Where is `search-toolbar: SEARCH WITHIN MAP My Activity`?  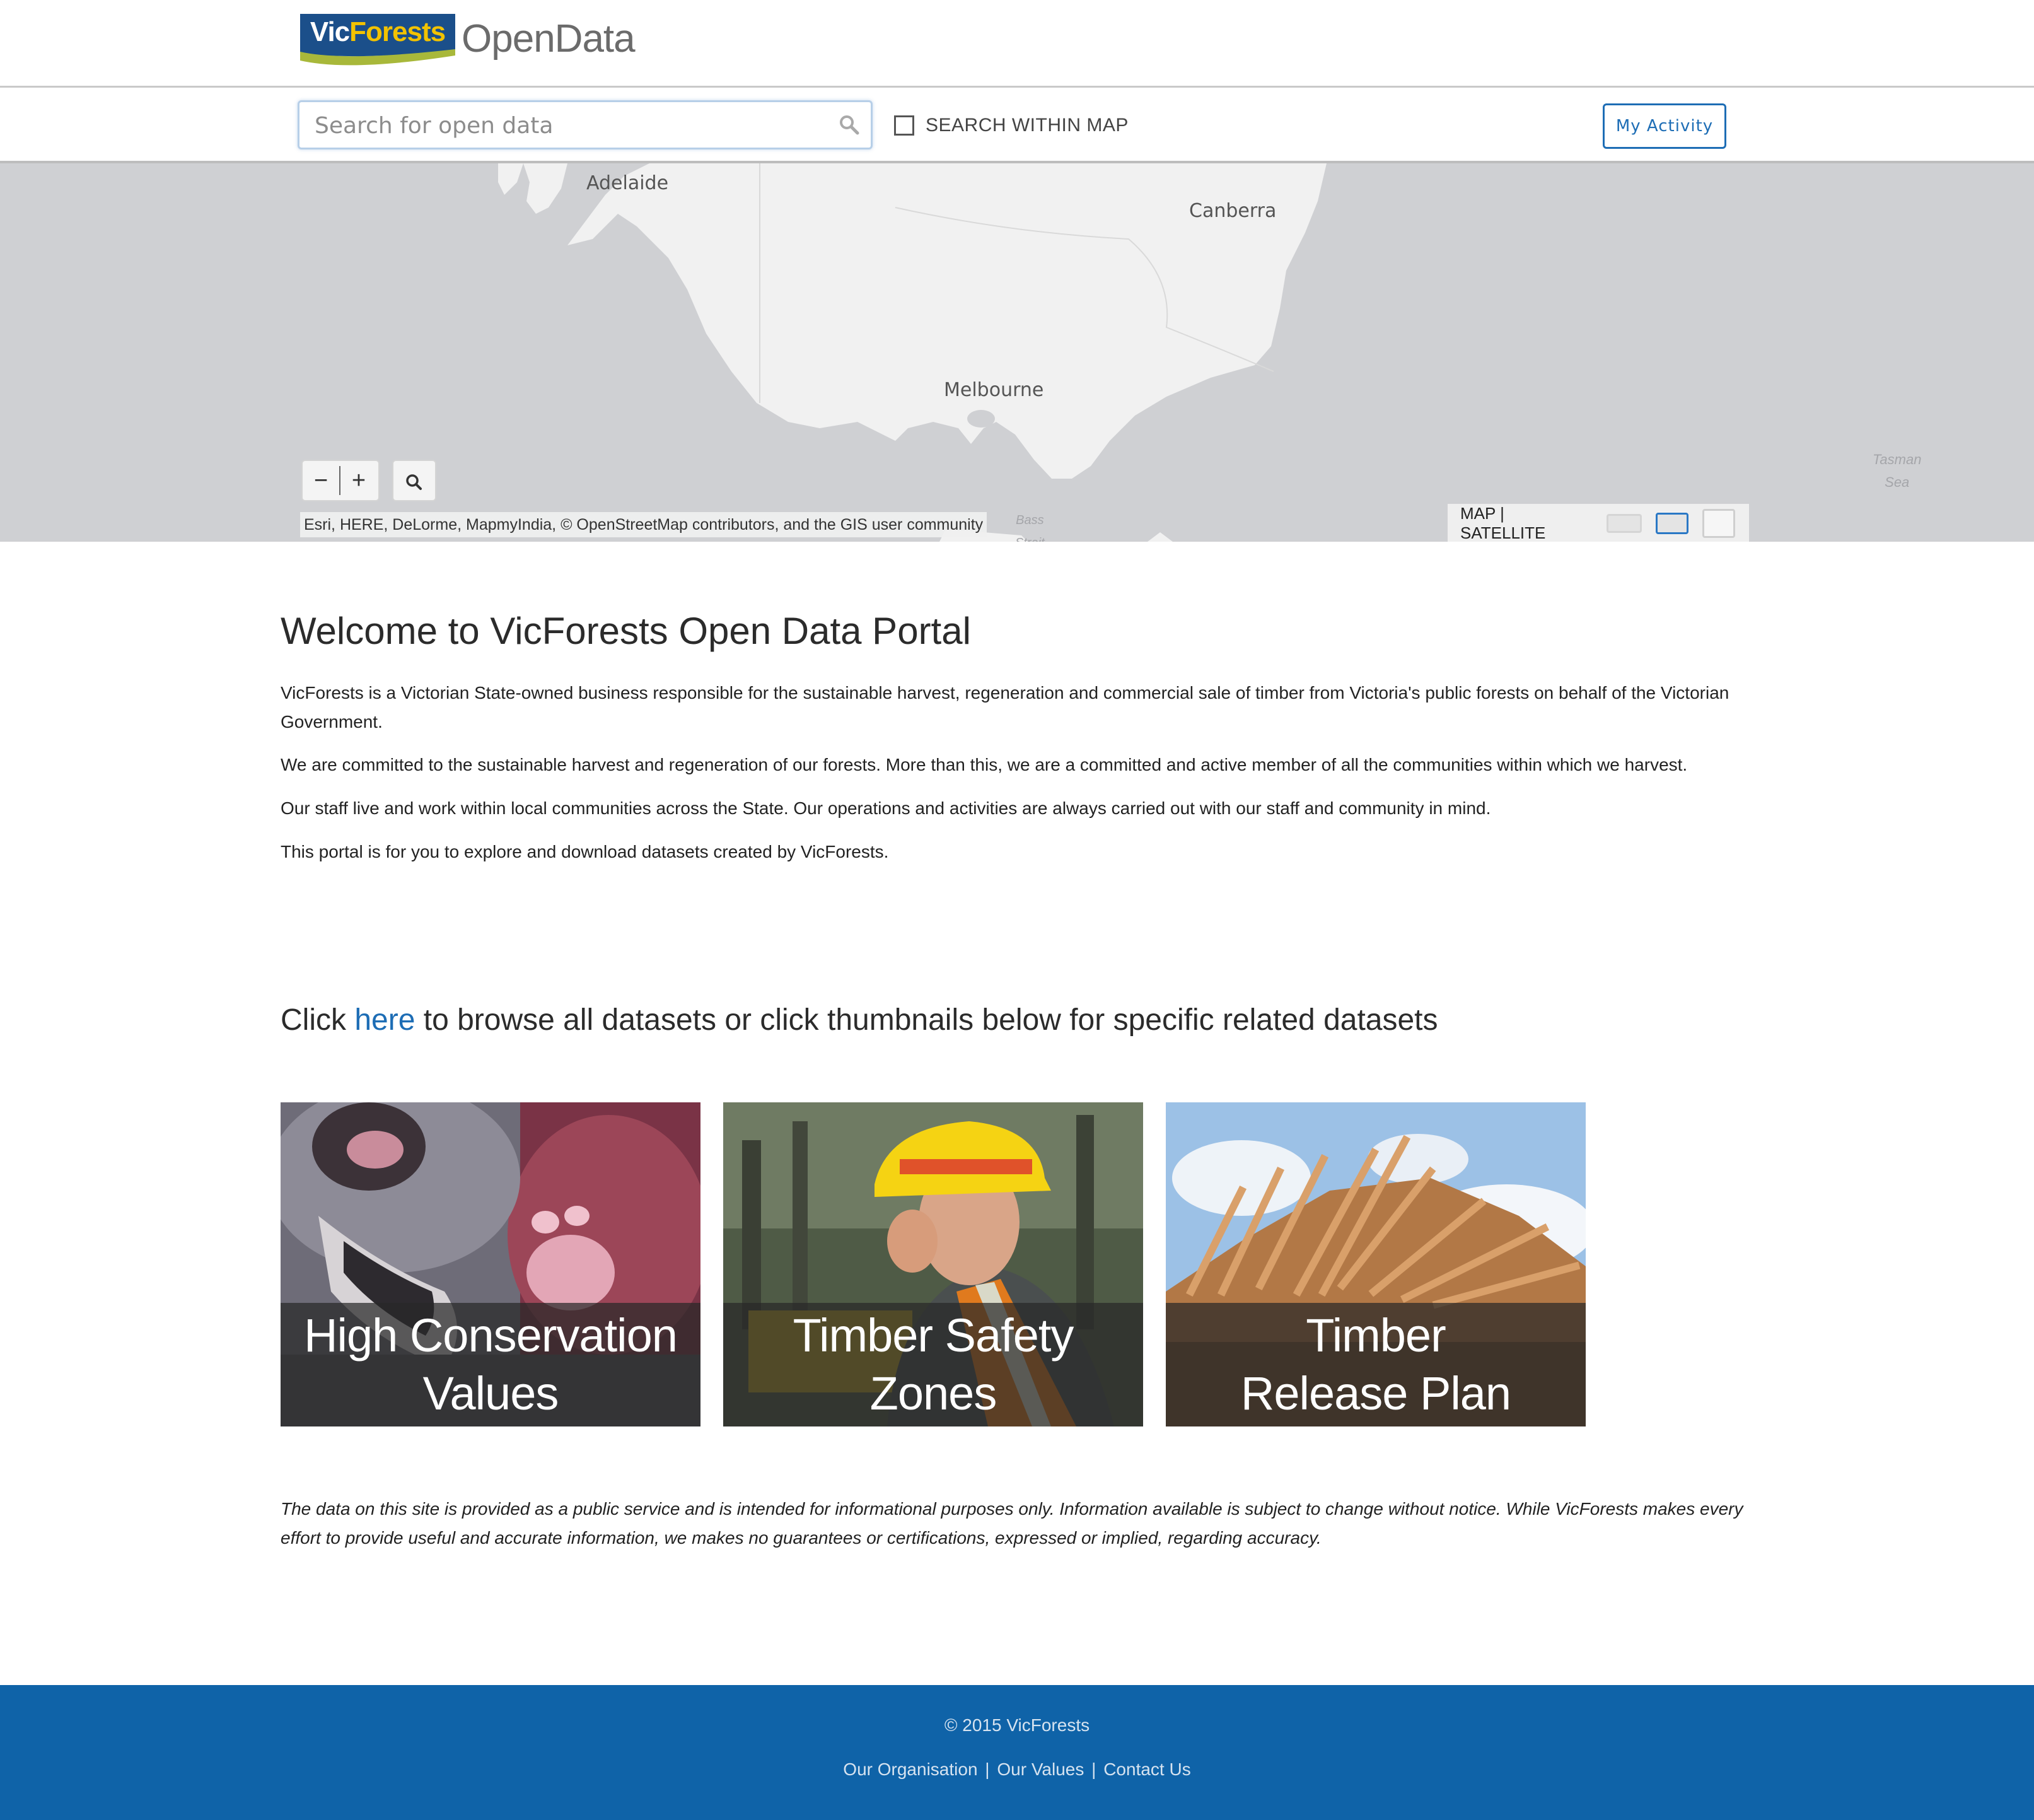 search-toolbar: SEARCH WITHIN MAP My Activity is located at coordinates (1017, 125).